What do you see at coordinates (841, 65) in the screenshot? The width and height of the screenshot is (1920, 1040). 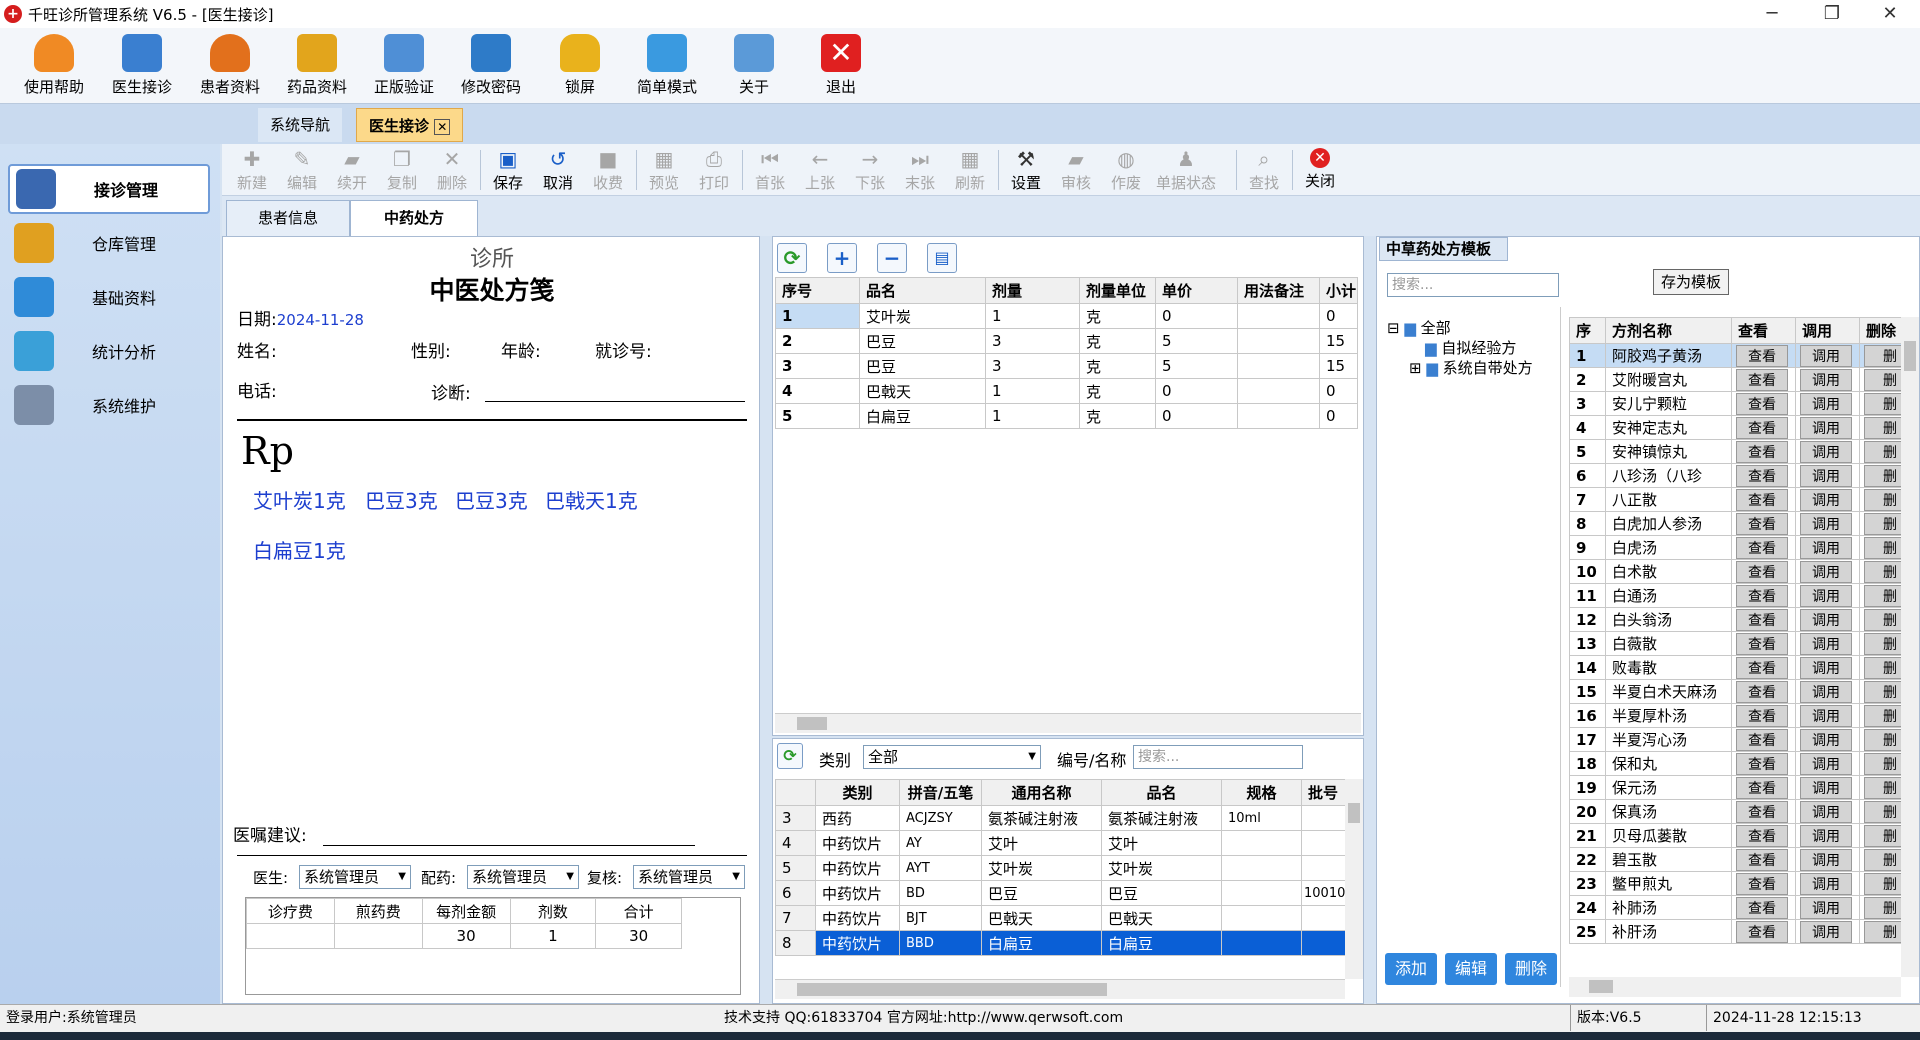 I see `exit-button: ✕ 退出` at bounding box center [841, 65].